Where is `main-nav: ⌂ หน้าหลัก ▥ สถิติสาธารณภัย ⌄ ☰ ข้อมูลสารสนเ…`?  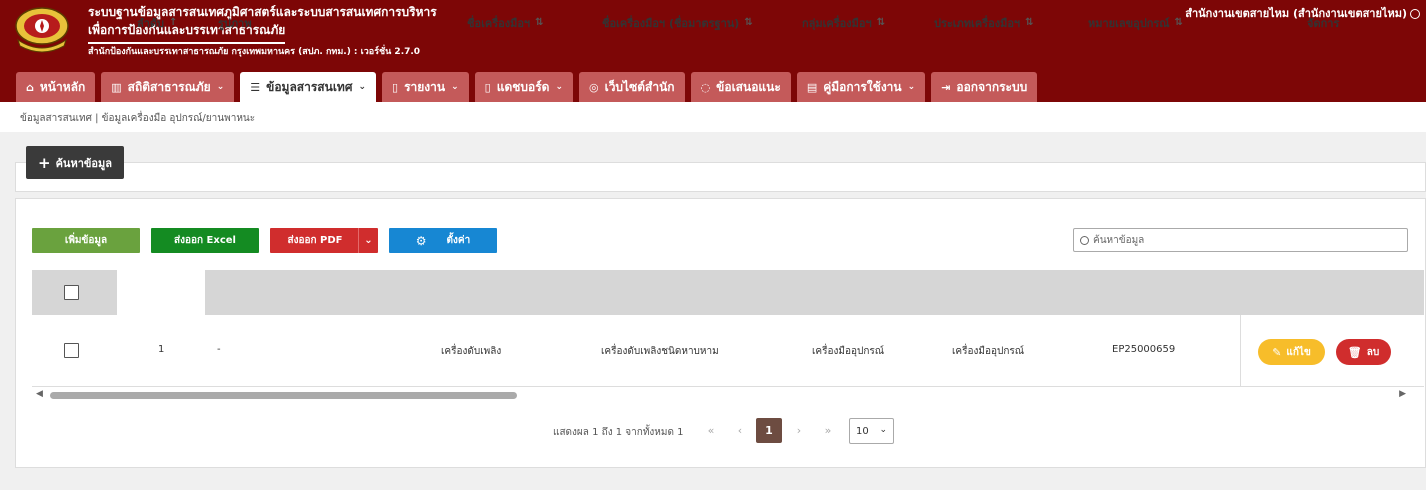 main-nav: ⌂ หน้าหลัก ▥ สถิติสาธารณภัย ⌄ ☰ ข้อมูลสารสนเ… is located at coordinates (527, 87).